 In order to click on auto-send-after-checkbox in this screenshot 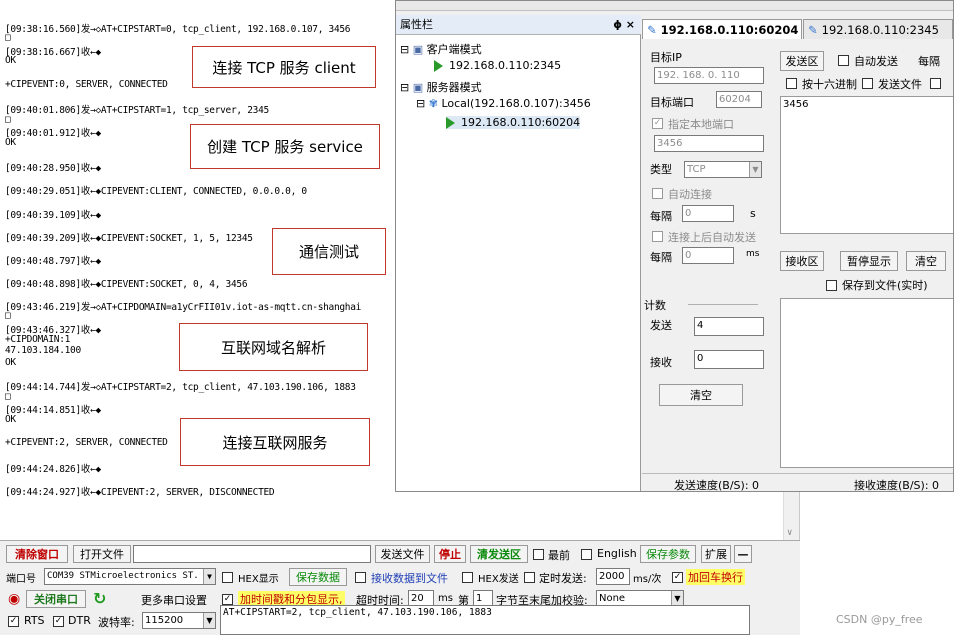, I will do `click(657, 236)`.